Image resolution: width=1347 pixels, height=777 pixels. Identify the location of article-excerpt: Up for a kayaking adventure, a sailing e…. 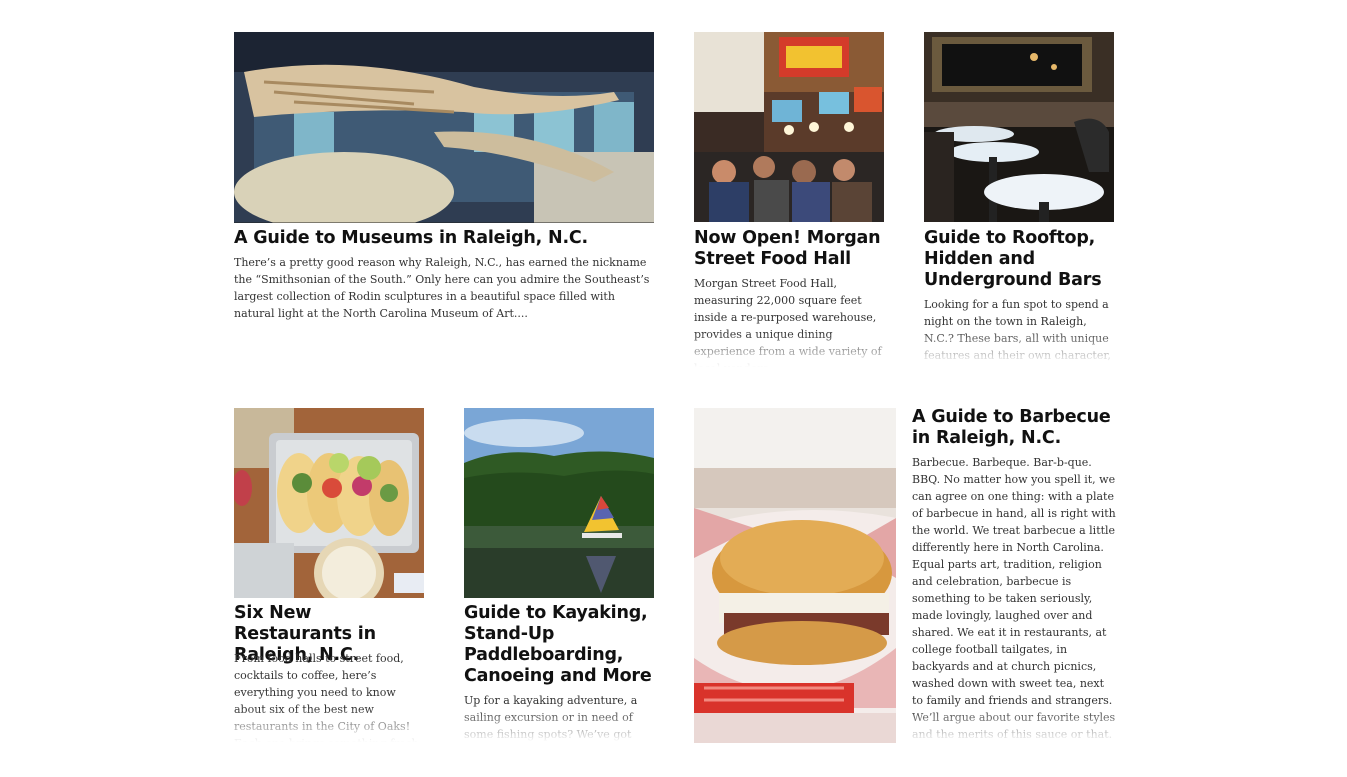
(559, 717).